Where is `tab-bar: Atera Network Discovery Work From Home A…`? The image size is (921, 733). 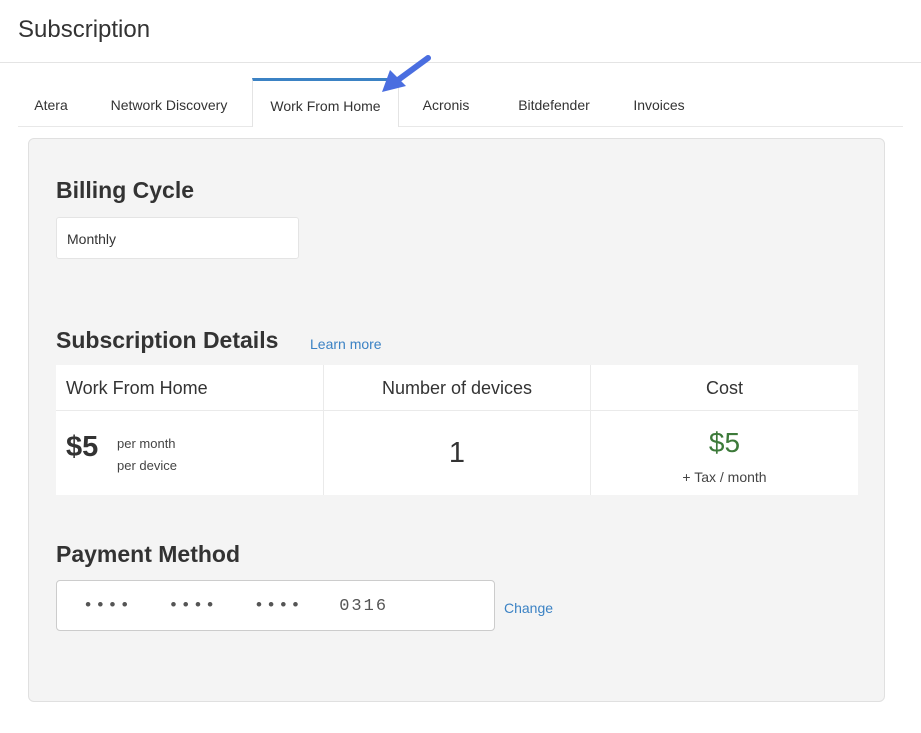 tab-bar: Atera Network Discovery Work From Home A… is located at coordinates (460, 102).